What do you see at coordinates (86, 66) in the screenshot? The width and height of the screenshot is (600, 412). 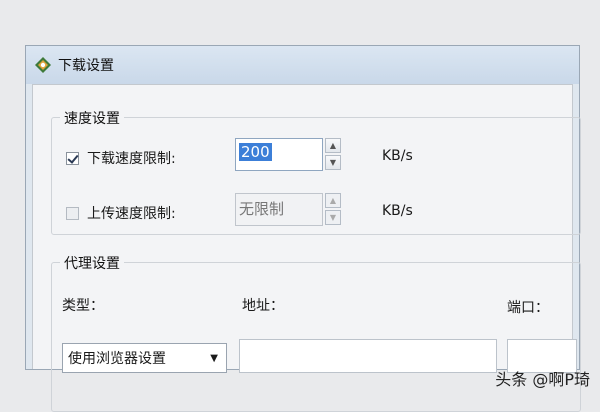 I see `window-title: 下载设置` at bounding box center [86, 66].